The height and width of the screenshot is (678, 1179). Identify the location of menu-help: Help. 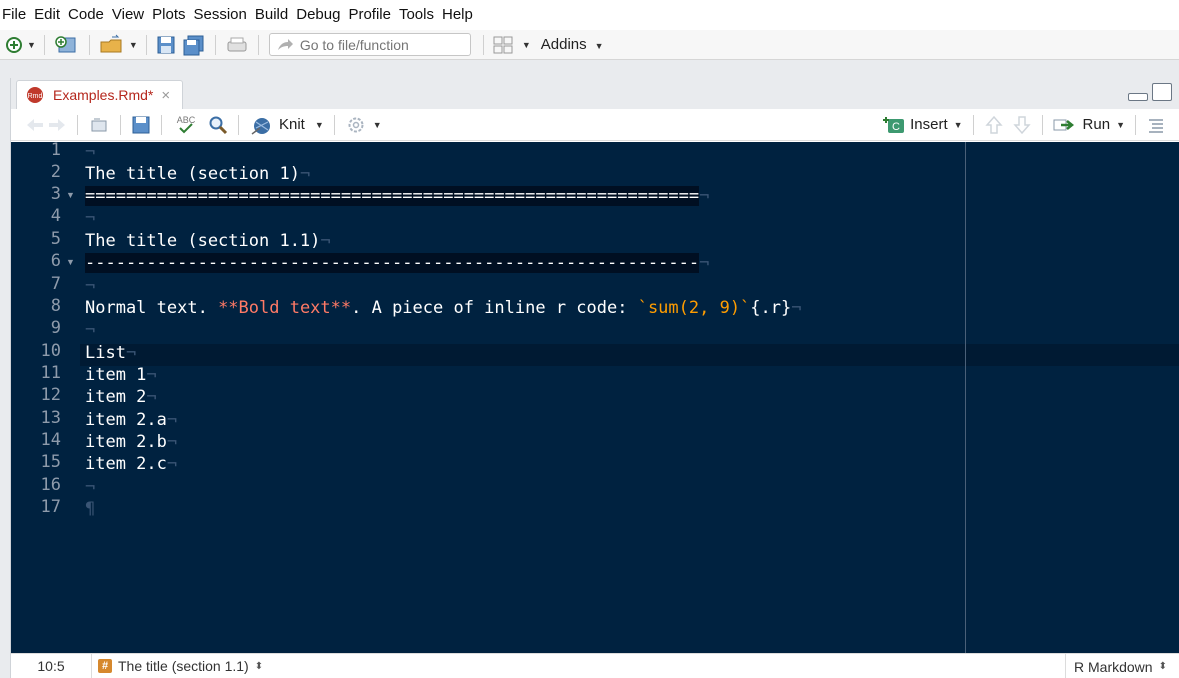
(457, 15).